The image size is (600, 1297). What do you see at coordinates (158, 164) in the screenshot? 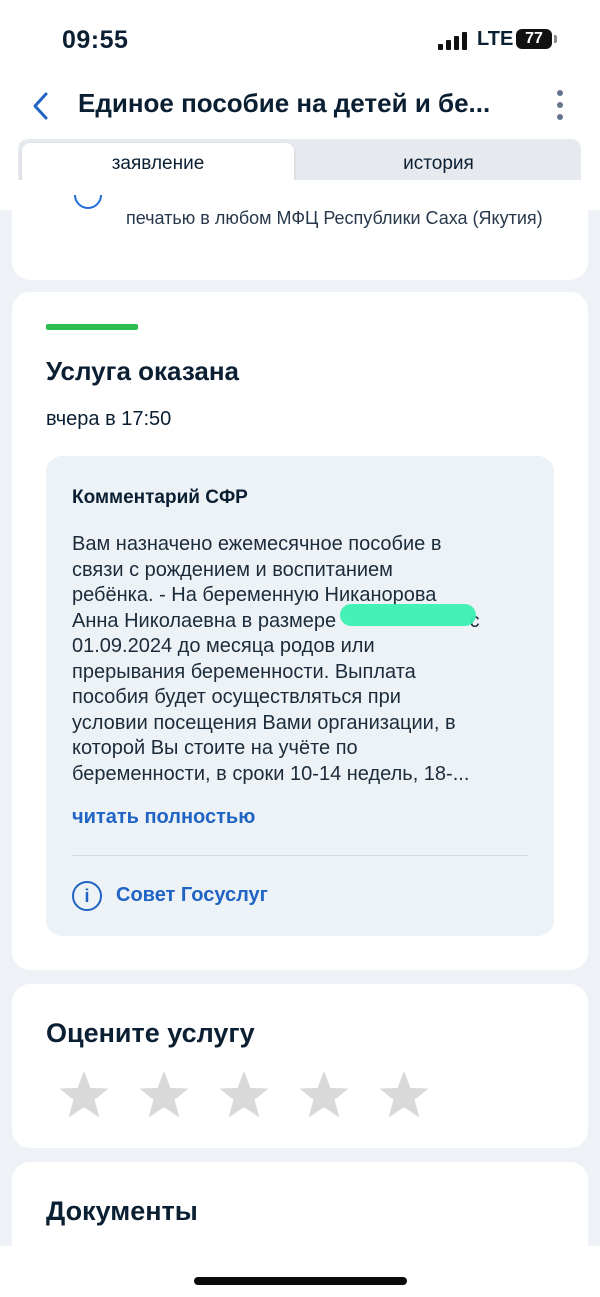
I see `tab-application: заявление` at bounding box center [158, 164].